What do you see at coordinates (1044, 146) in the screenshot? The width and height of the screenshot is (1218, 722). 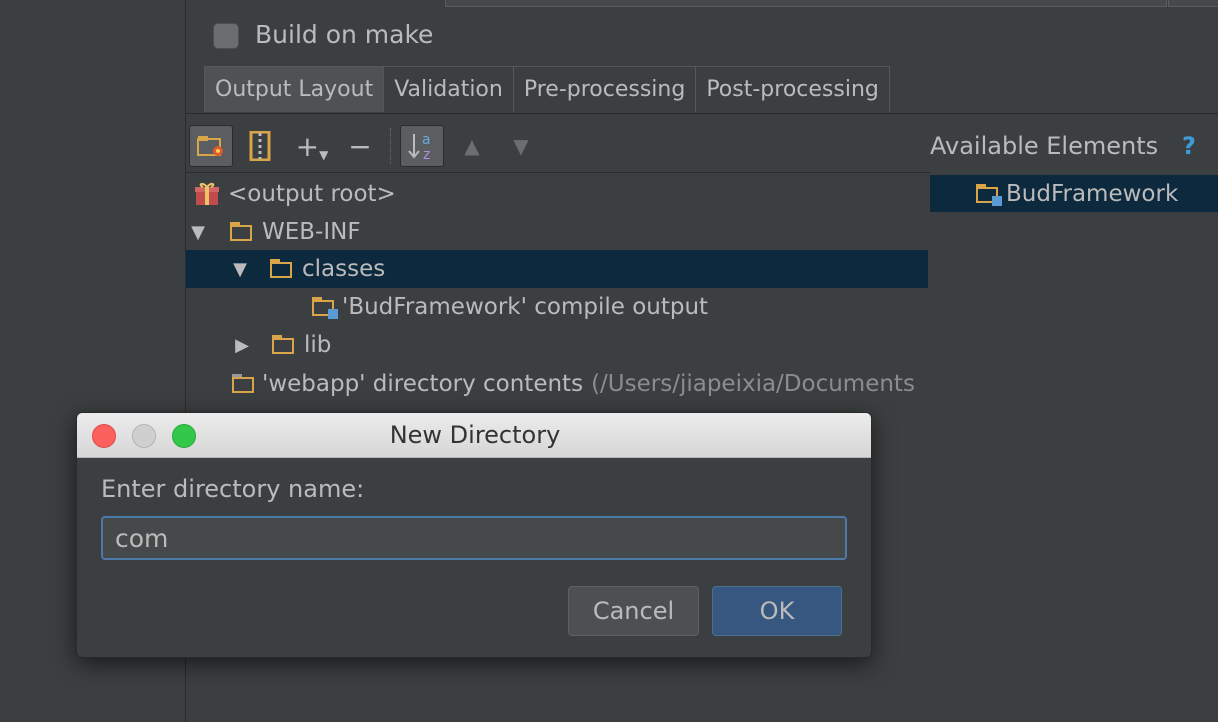 I see `available-elements-title: Available Elements` at bounding box center [1044, 146].